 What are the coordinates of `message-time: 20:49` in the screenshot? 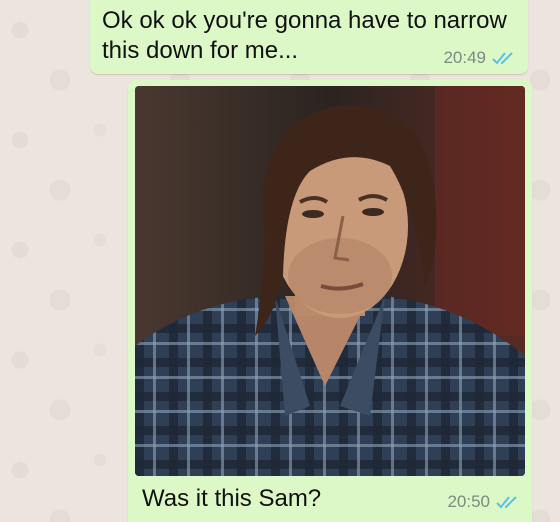 It's located at (464, 57).